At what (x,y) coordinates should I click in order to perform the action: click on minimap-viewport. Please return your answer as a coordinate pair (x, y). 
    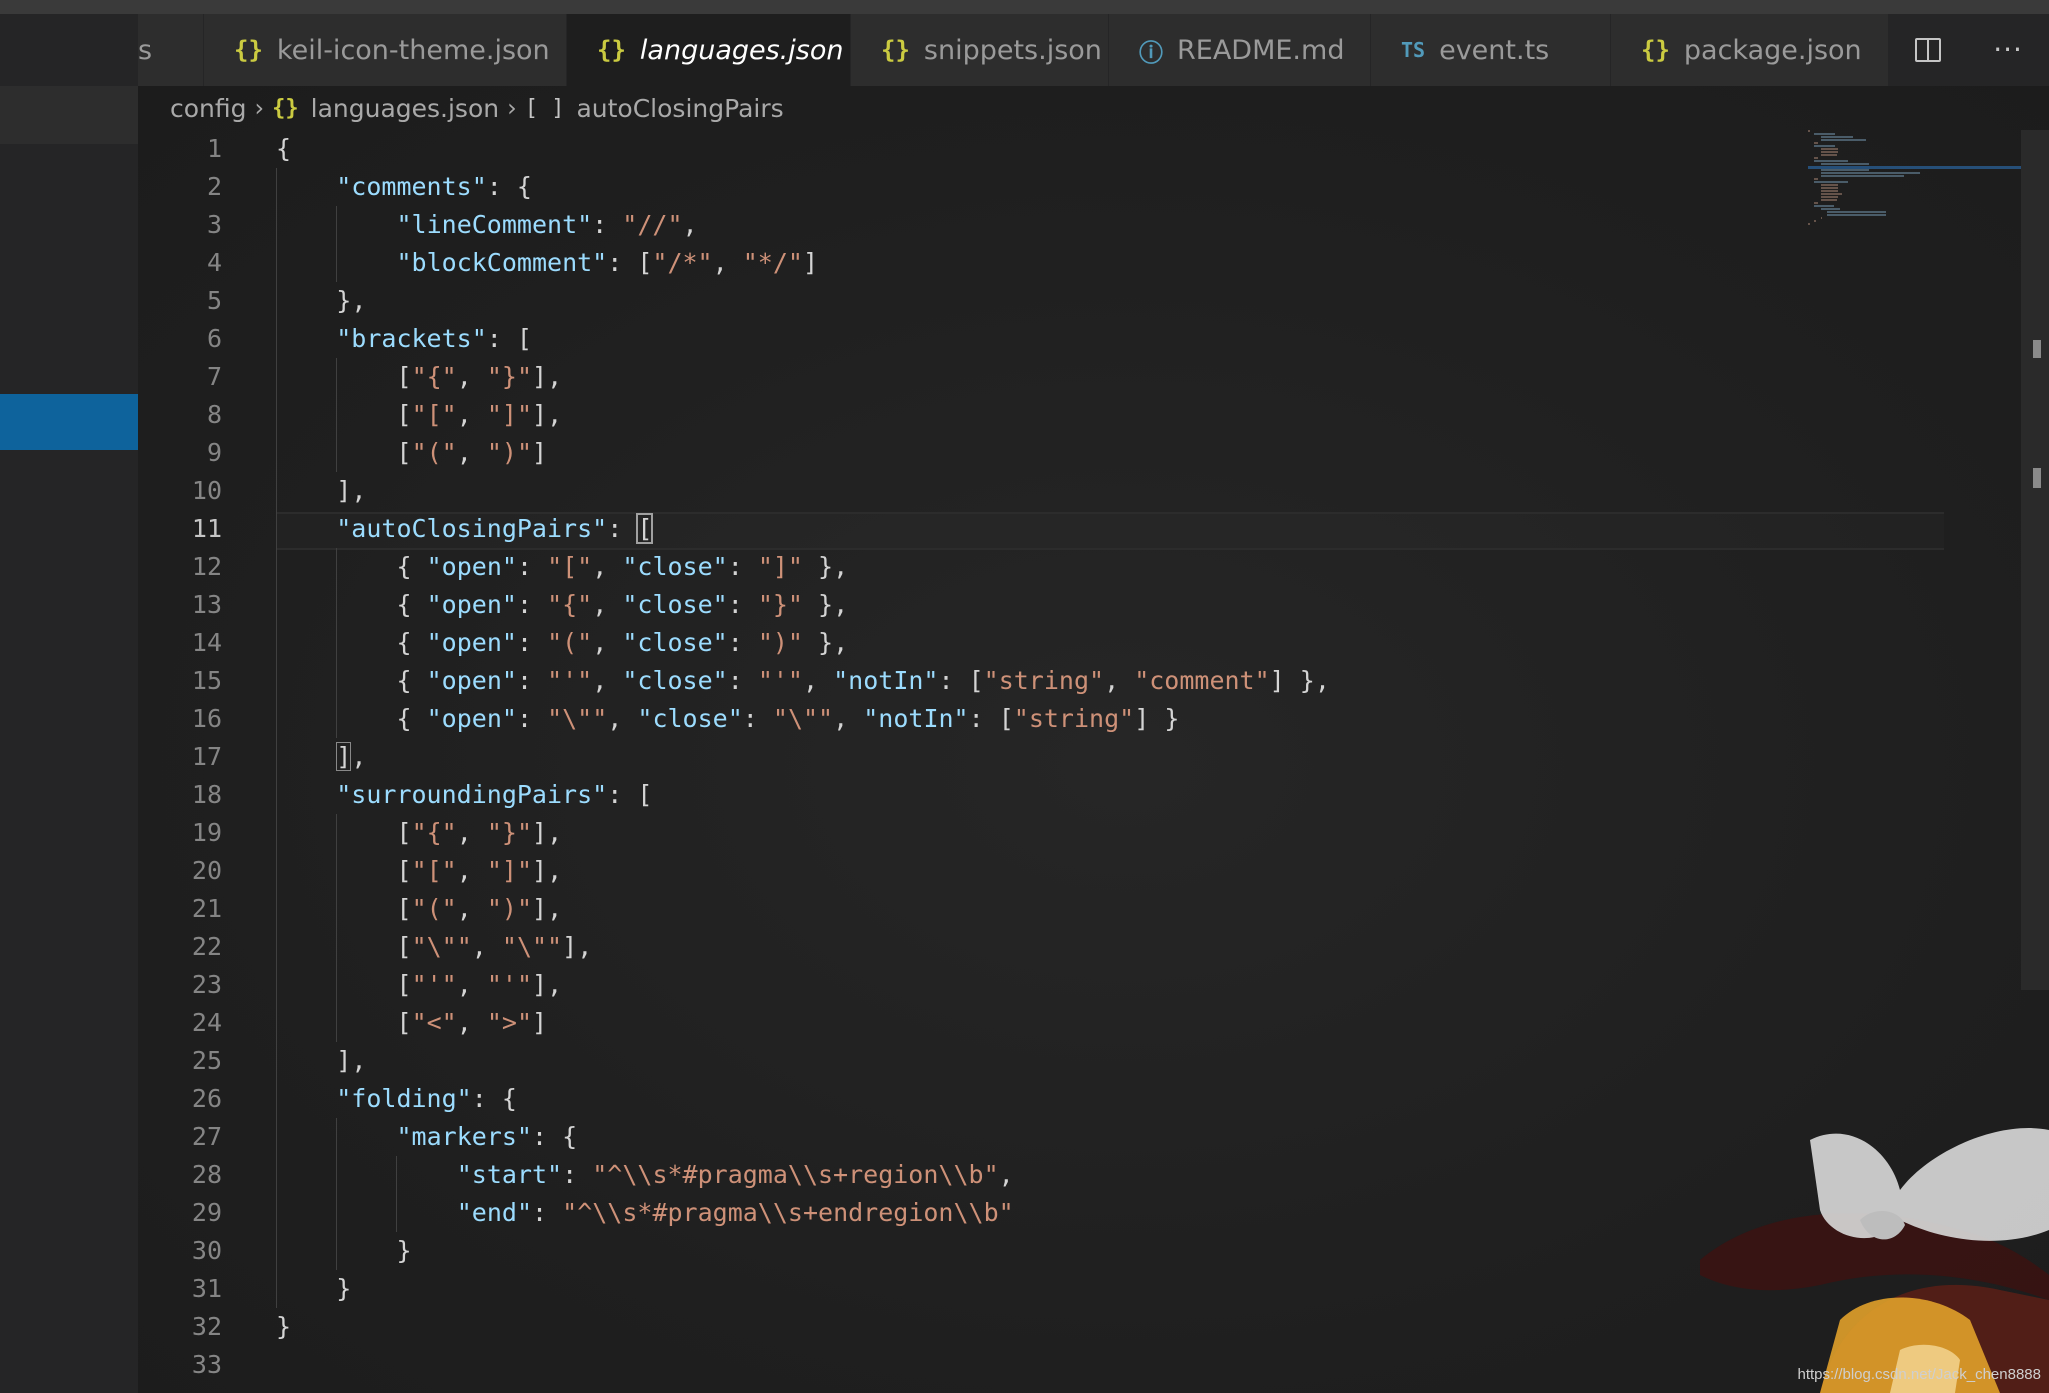
    Looking at the image, I should click on (1915, 167).